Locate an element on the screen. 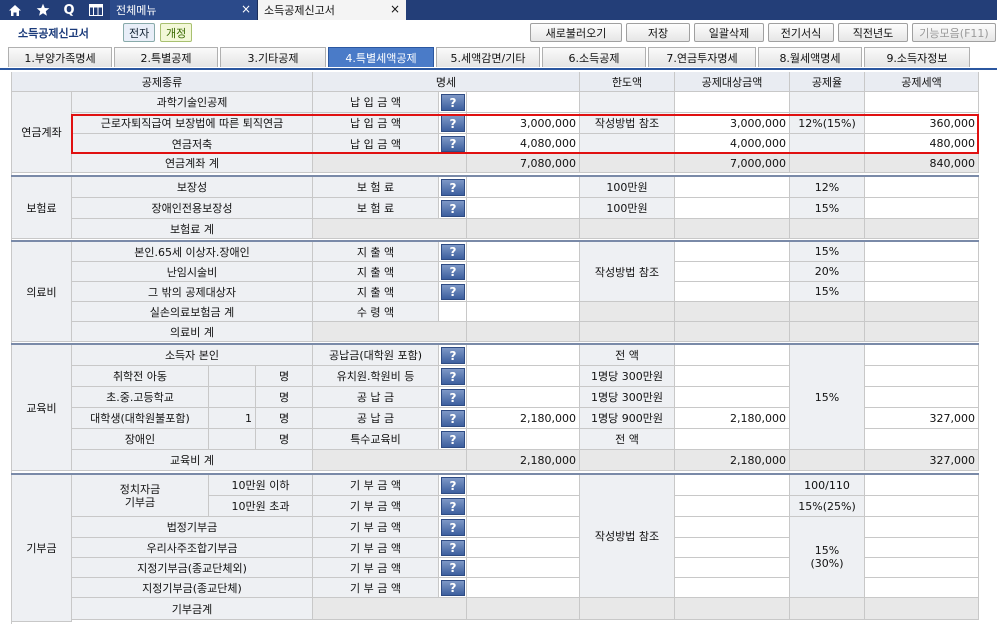 This screenshot has height=624, width=997. tab-earner-info: 9.소득자정보 is located at coordinates (917, 57).